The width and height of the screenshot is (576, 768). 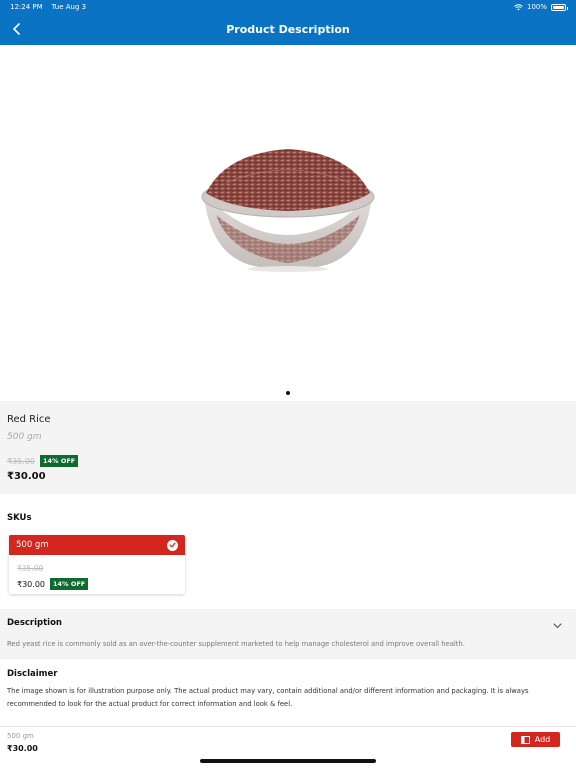 What do you see at coordinates (34, 623) in the screenshot?
I see `description-title: Description` at bounding box center [34, 623].